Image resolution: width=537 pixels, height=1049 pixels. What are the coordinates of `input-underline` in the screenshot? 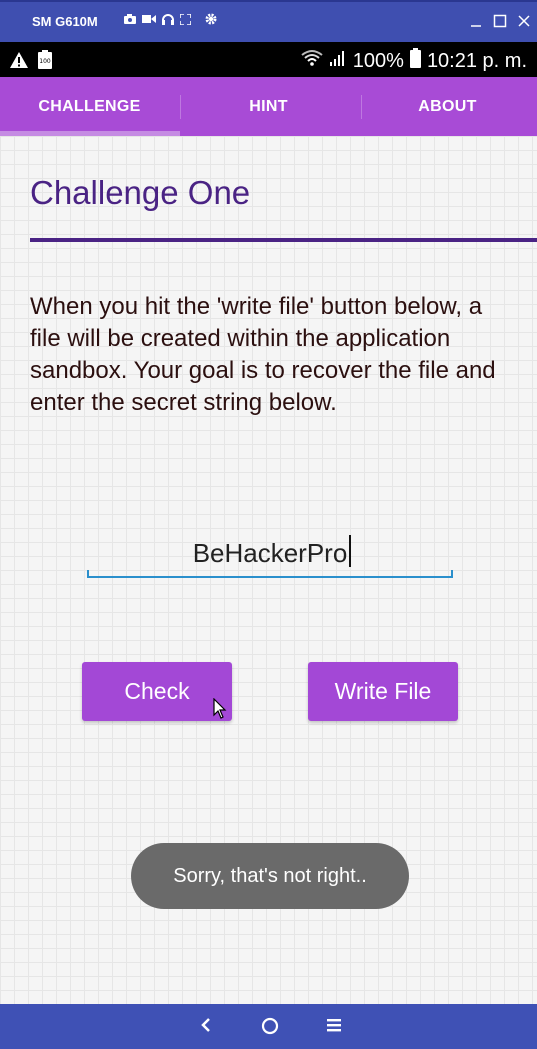 It's located at (270, 577).